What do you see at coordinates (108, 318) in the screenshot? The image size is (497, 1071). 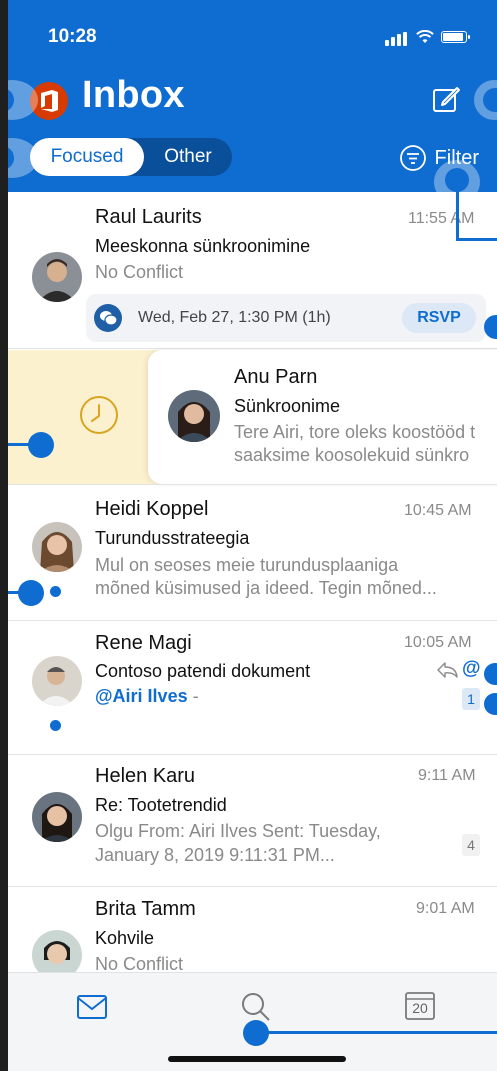 I see `chat-icon` at bounding box center [108, 318].